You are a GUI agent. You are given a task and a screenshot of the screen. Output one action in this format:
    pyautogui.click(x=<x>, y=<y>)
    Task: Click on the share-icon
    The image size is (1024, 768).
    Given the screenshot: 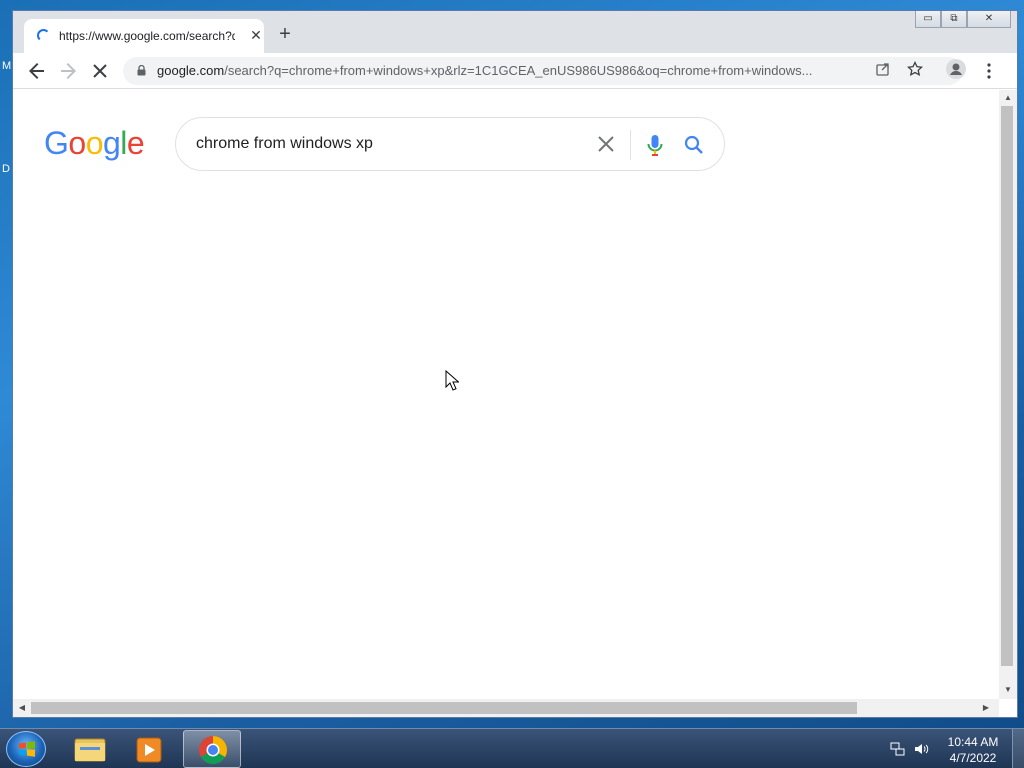 What is the action you would take?
    pyautogui.click(x=883, y=71)
    